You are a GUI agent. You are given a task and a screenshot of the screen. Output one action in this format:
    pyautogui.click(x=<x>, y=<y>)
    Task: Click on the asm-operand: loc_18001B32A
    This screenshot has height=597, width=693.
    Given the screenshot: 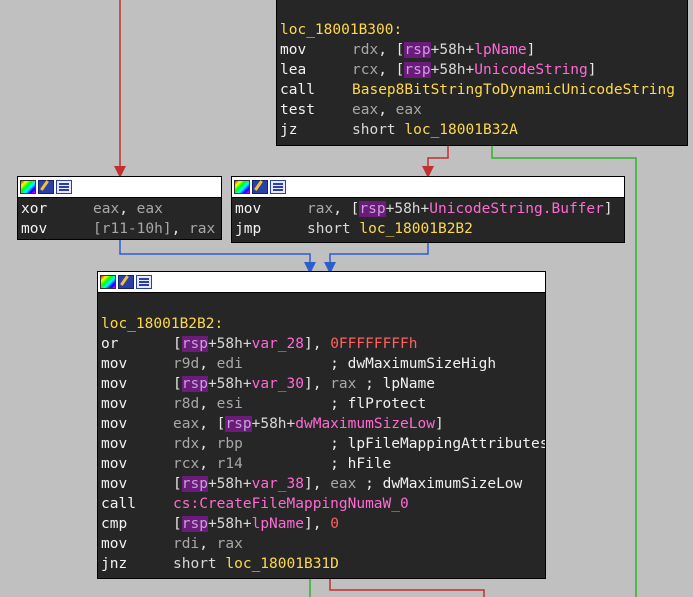 What is the action you would take?
    pyautogui.click(x=461, y=130)
    